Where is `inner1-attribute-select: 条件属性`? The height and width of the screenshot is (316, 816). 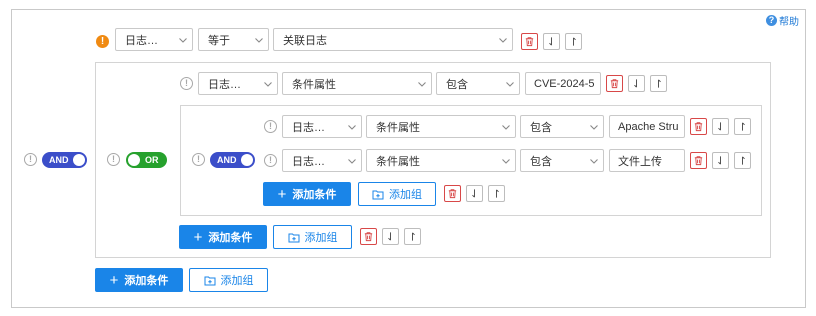
inner1-attribute-select: 条件属性 is located at coordinates (441, 126).